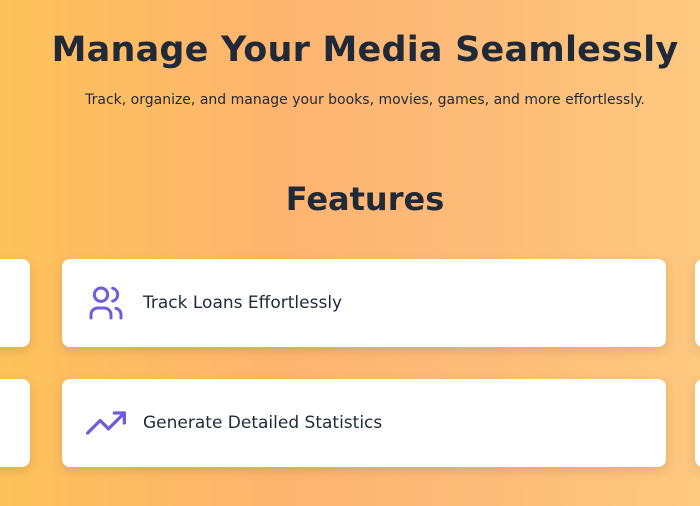  Describe the element at coordinates (243, 303) in the screenshot. I see `feature-label: Track Loans Effortlessly` at that location.